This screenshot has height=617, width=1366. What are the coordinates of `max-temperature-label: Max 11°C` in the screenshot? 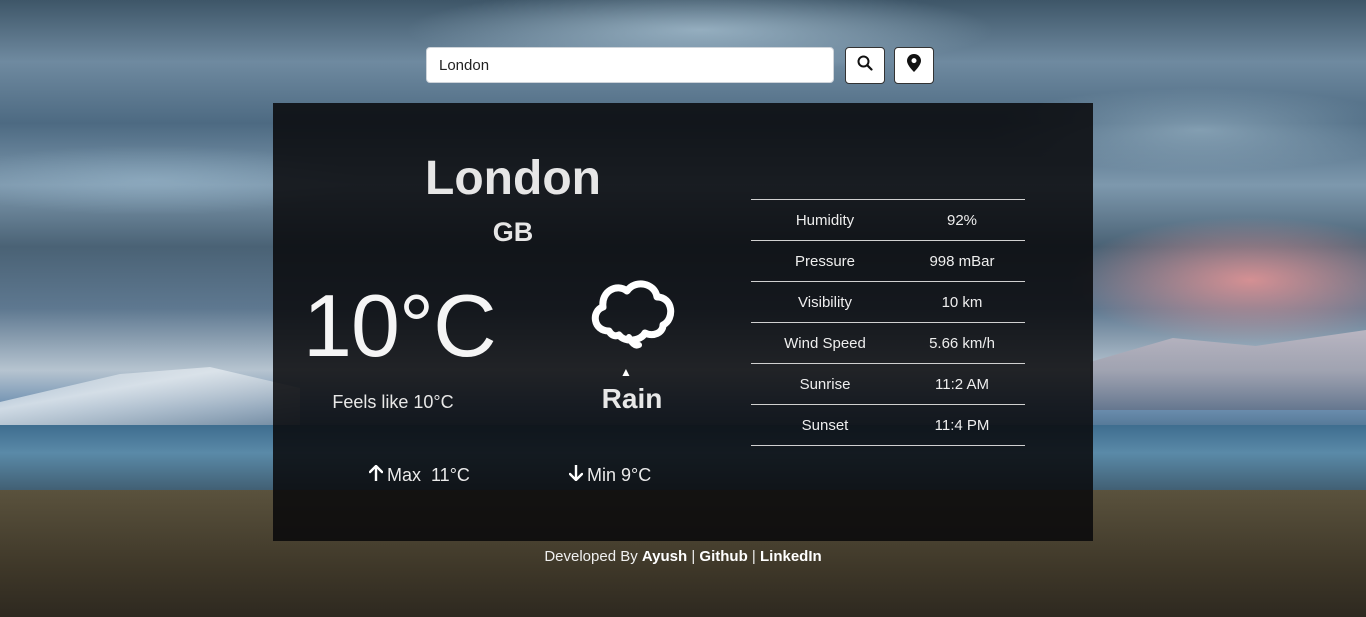 It's located at (428, 475).